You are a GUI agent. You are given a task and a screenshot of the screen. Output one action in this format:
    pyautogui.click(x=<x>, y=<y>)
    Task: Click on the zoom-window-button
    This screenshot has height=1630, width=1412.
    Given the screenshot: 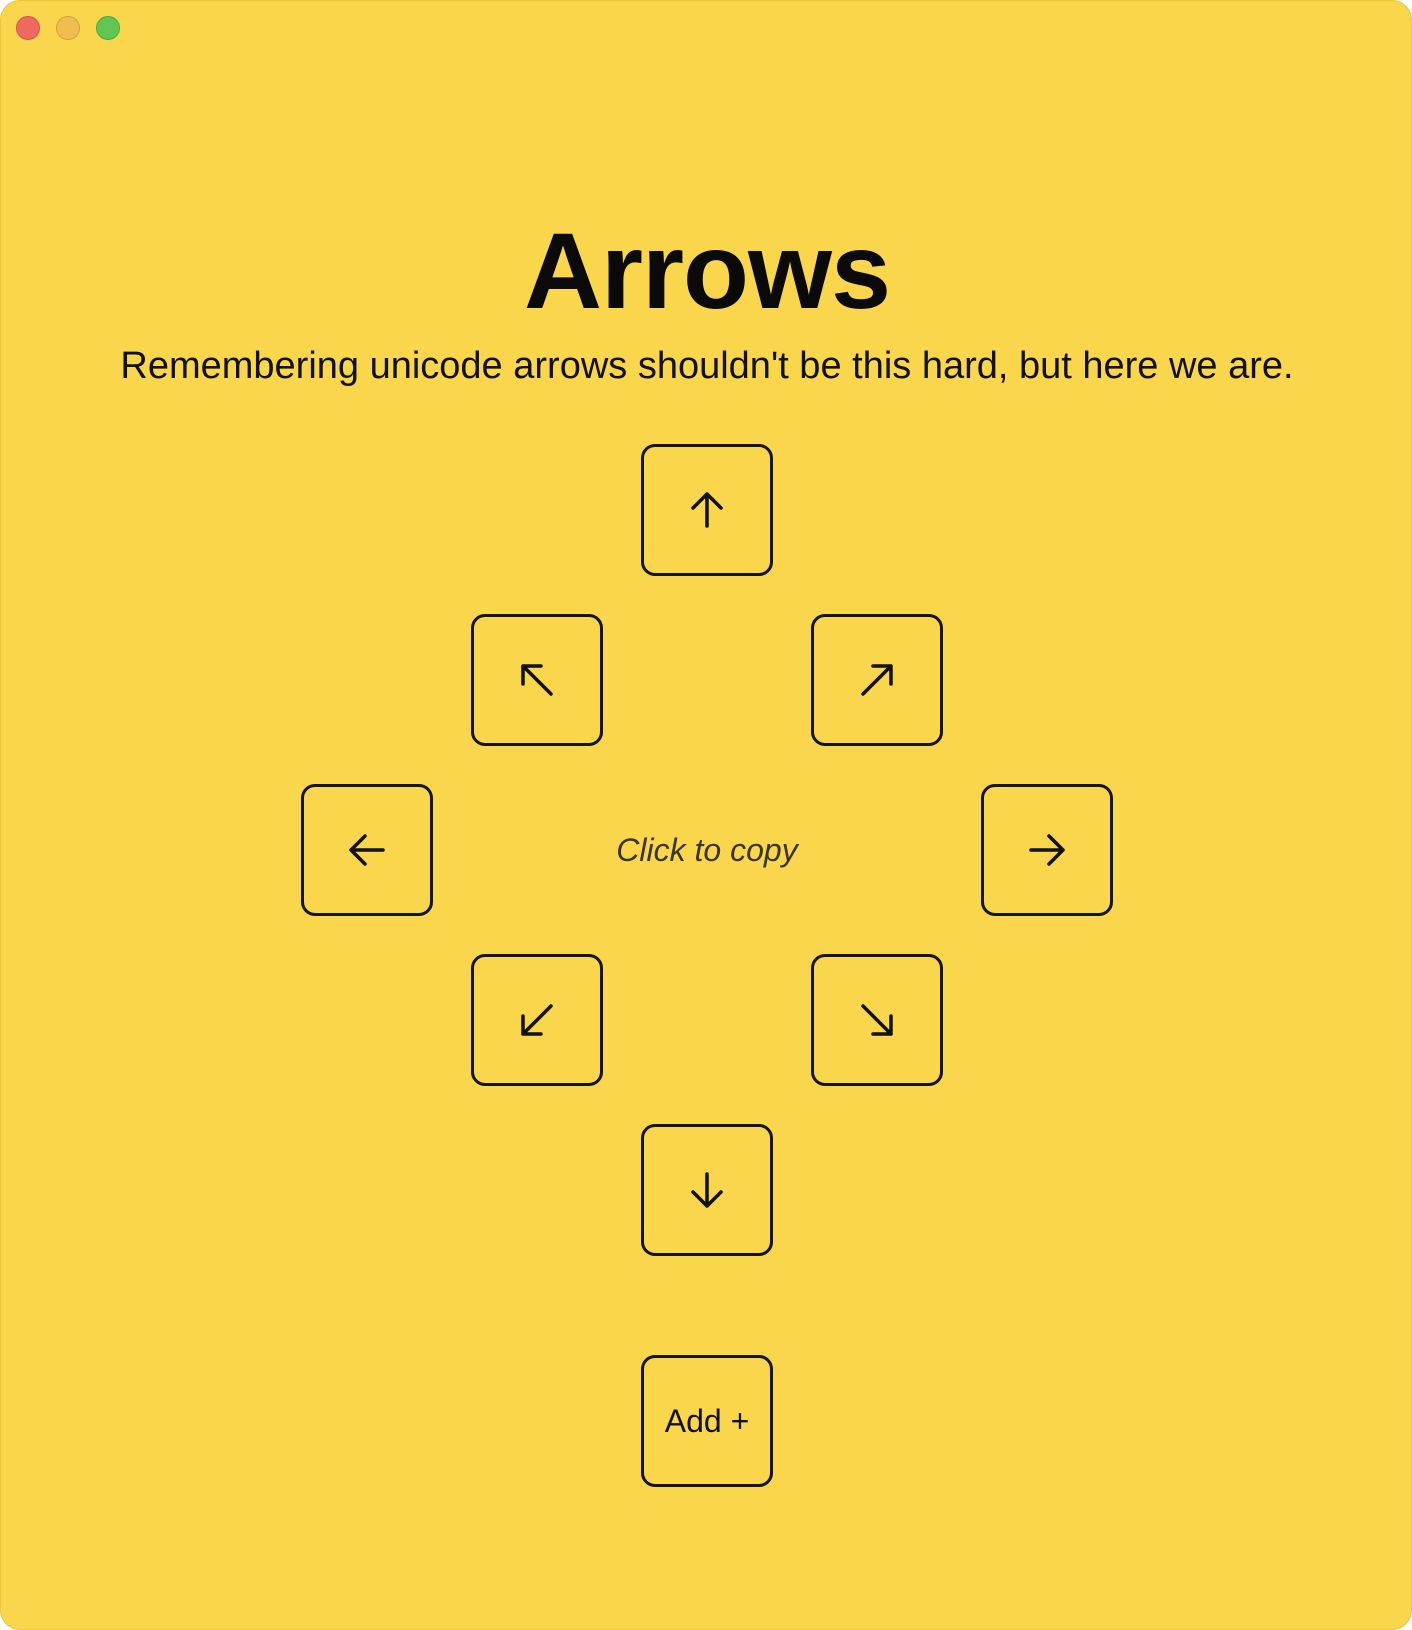 What is the action you would take?
    pyautogui.click(x=108, y=28)
    